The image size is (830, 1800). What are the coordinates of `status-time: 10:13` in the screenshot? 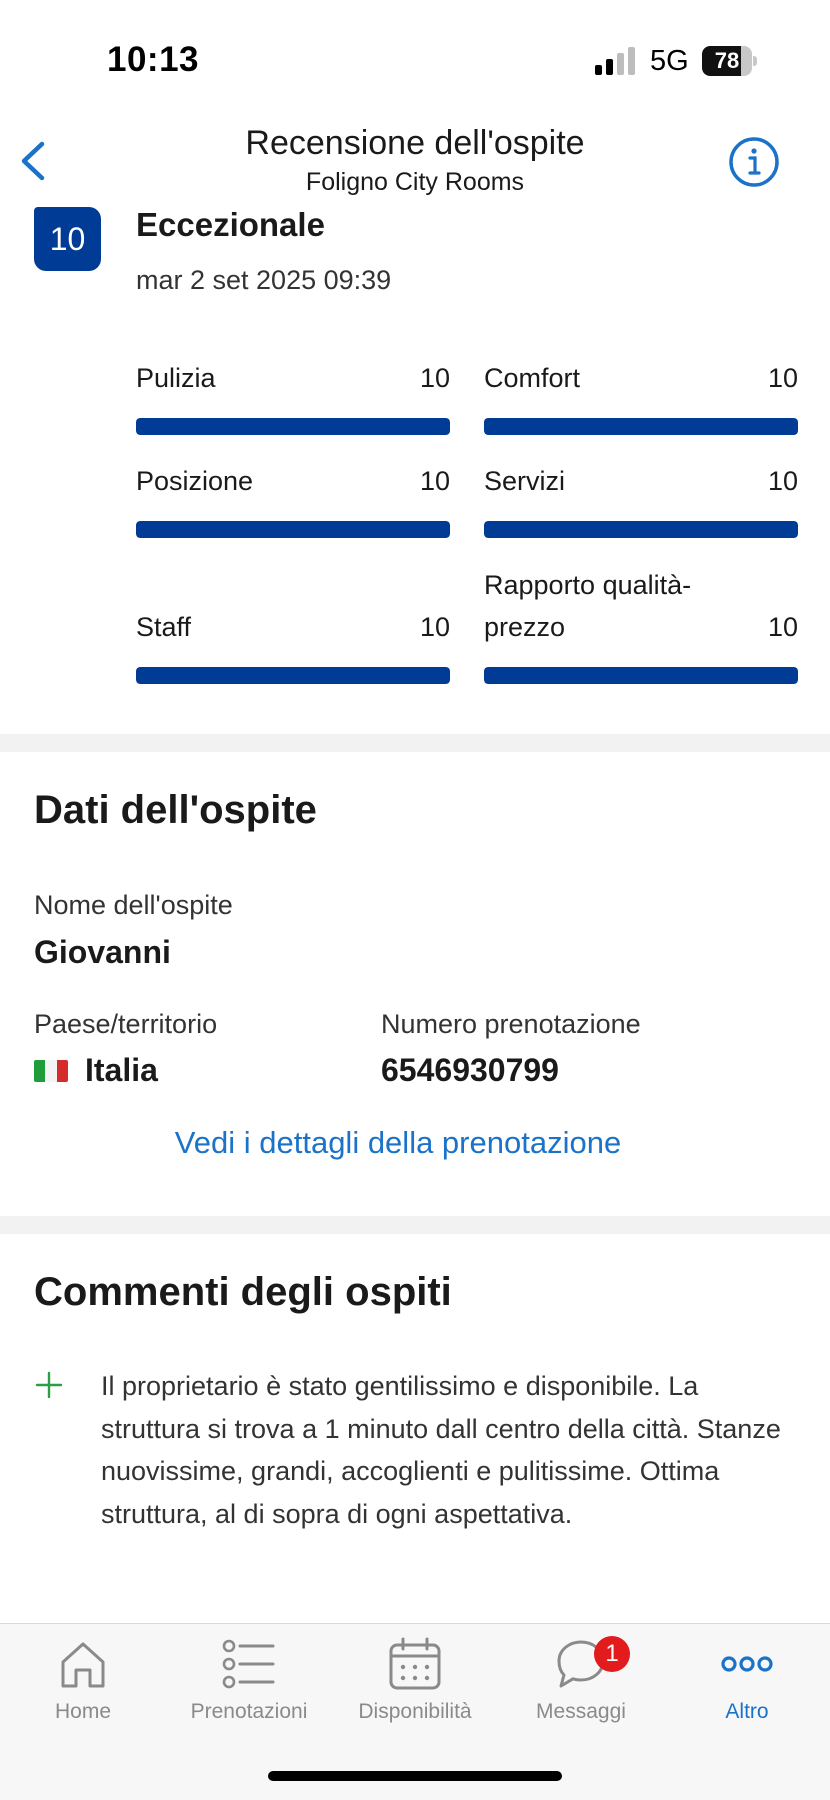 It's located at (153, 59).